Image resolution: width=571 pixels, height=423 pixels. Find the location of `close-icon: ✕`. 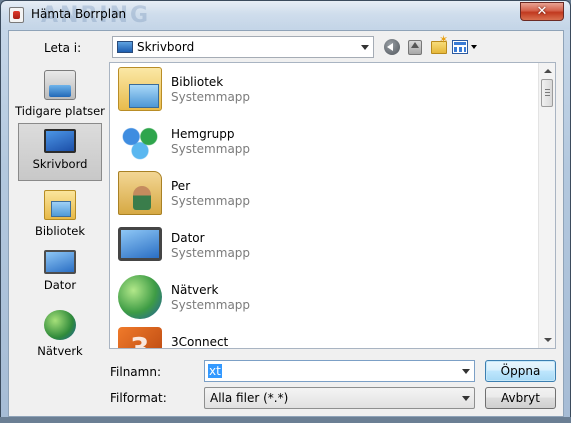

close-icon: ✕ is located at coordinates (542, 11).